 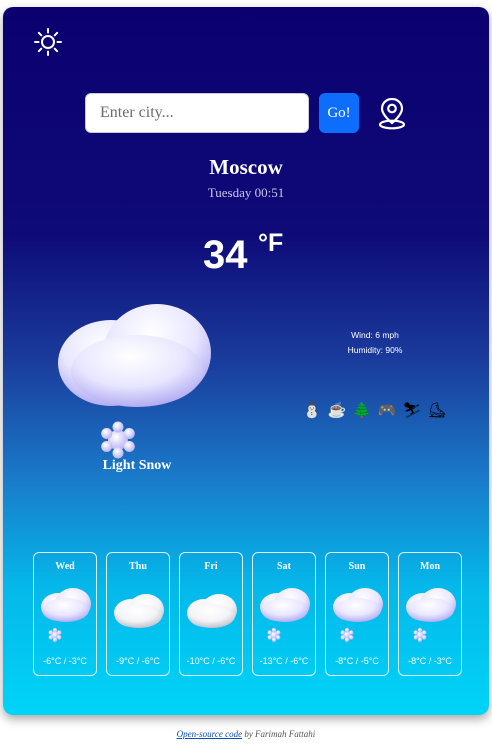 I want to click on forecast-day-name: Sat, so click(x=284, y=566).